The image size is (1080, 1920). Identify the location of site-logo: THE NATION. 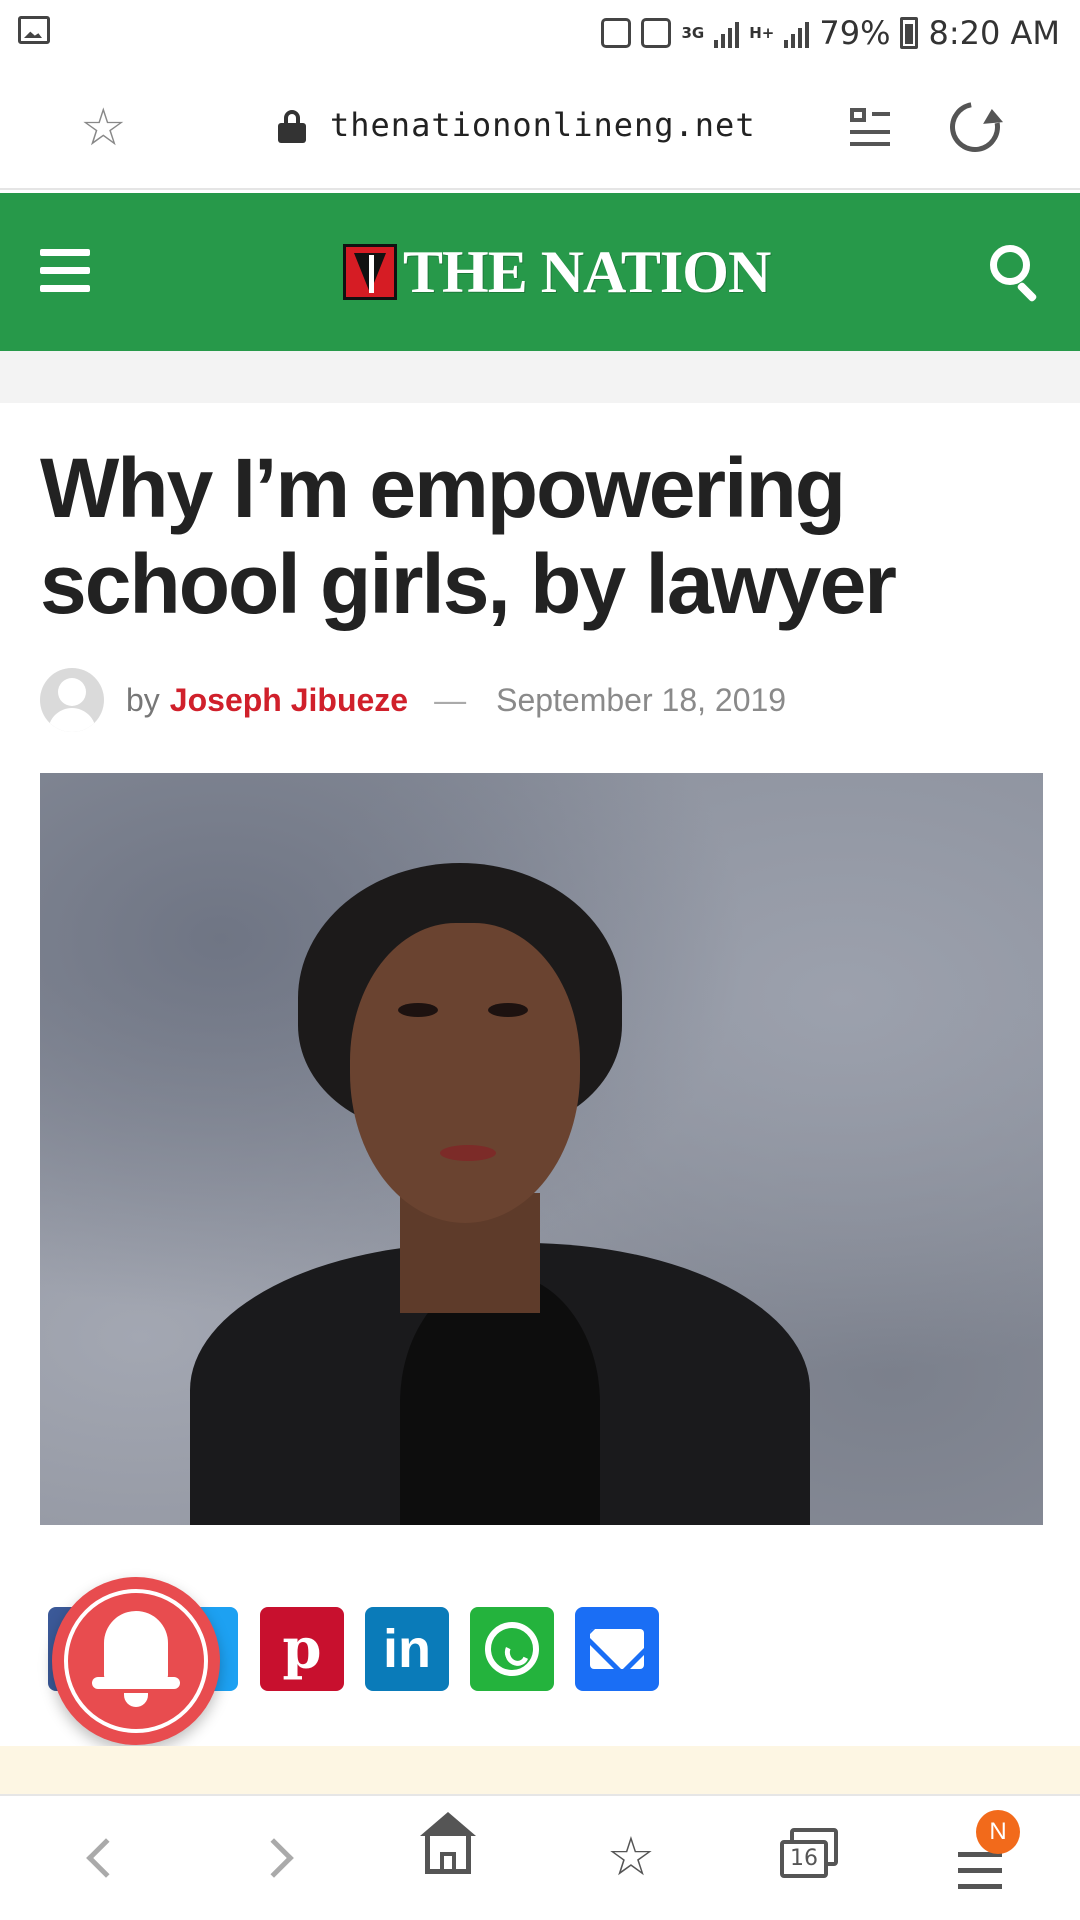
(557, 272).